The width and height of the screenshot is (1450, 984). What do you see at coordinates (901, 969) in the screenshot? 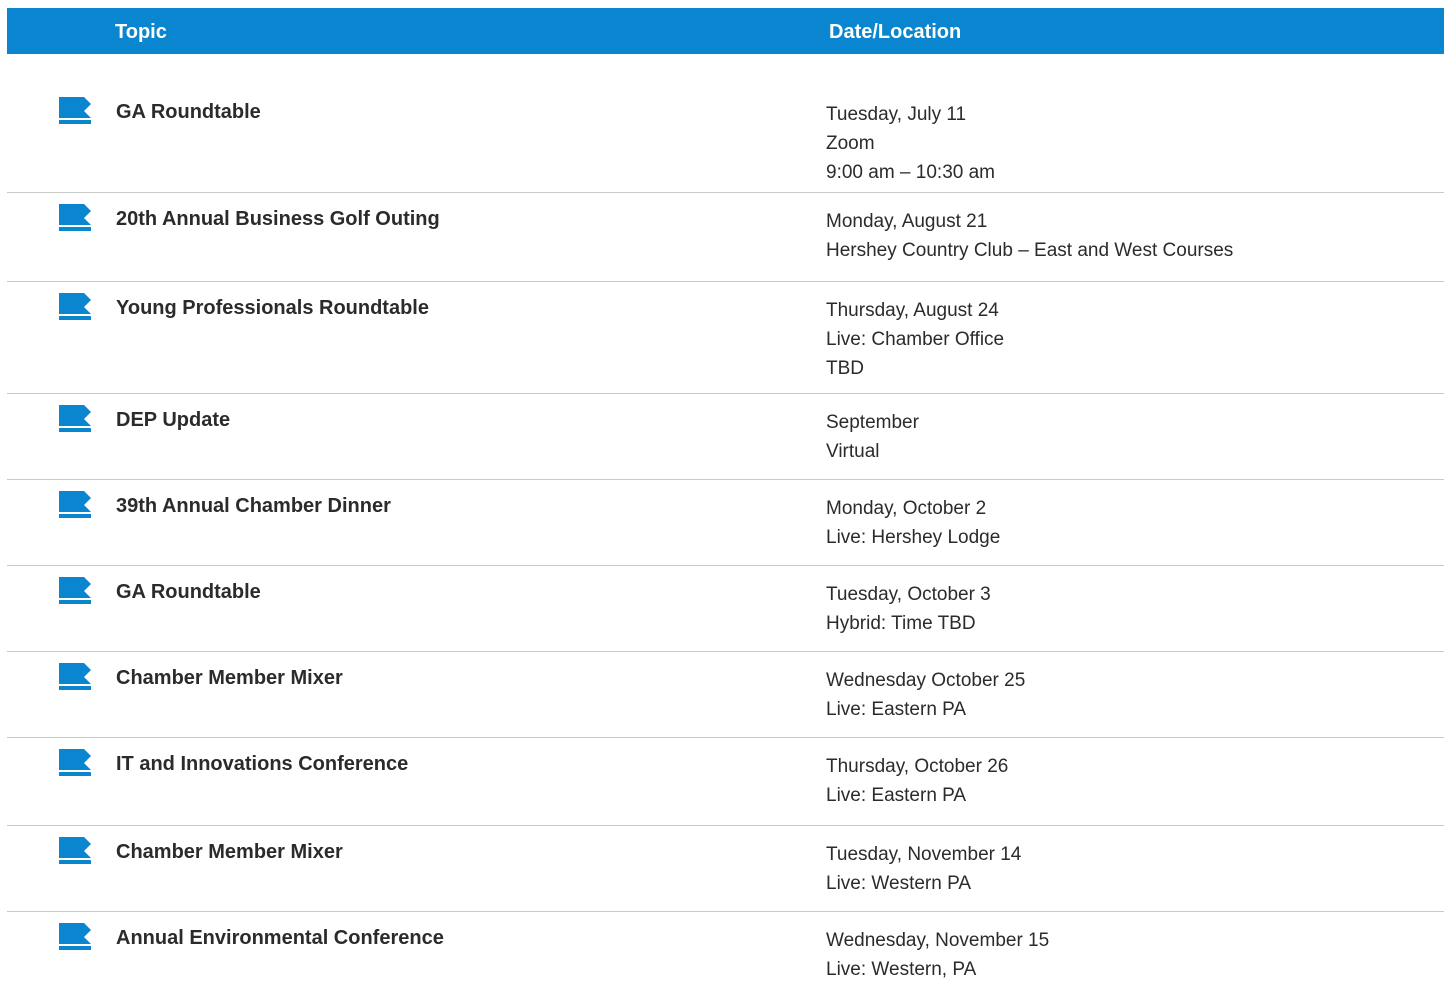
I see `event-detail-line: Live: Western, PA` at bounding box center [901, 969].